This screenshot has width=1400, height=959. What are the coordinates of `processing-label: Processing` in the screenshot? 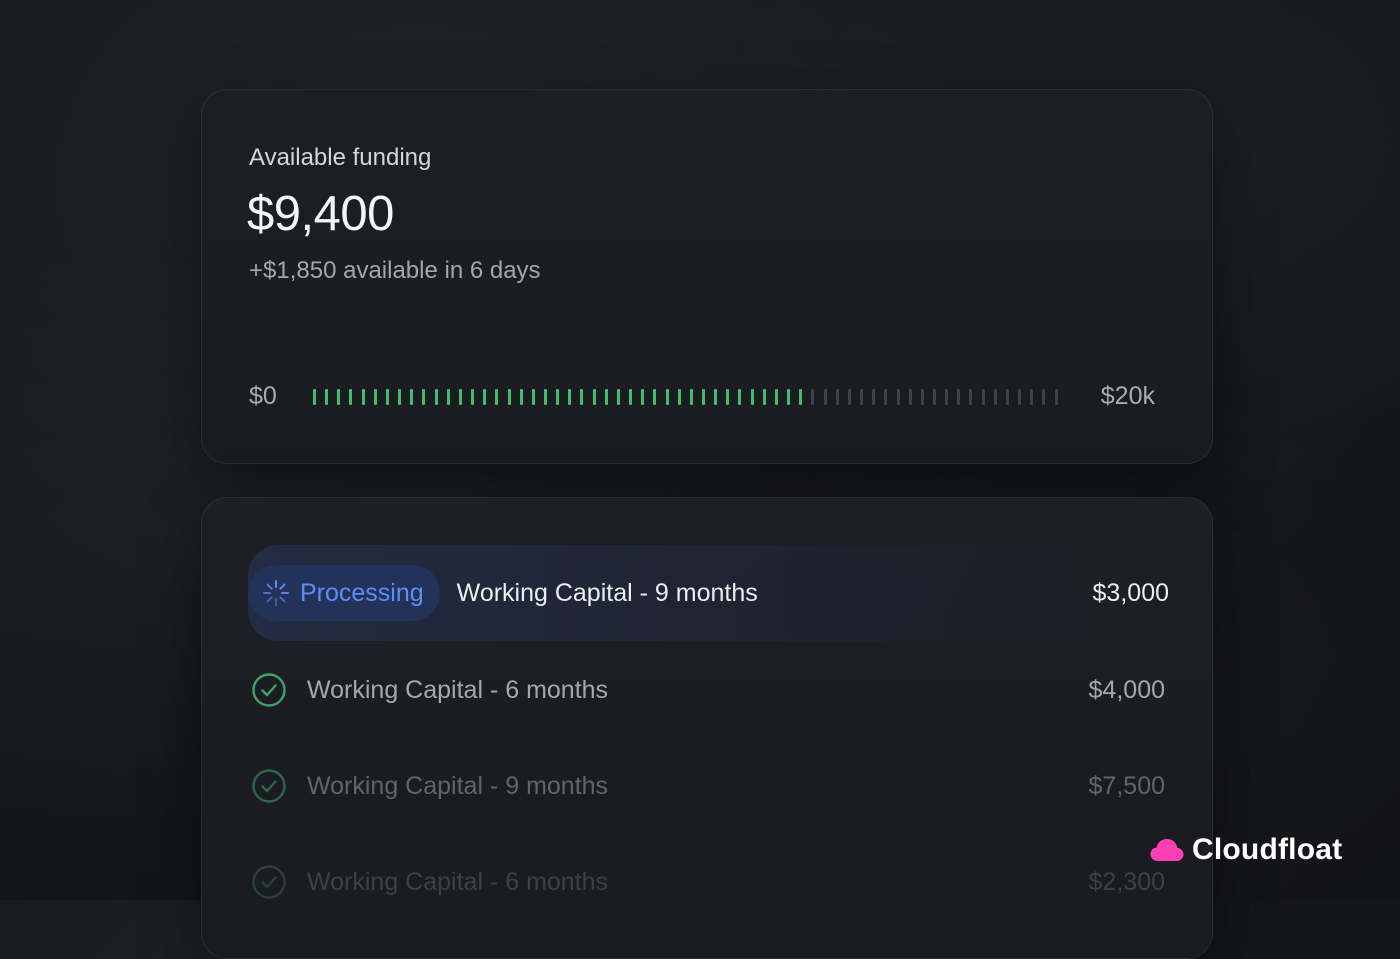 It's located at (362, 592).